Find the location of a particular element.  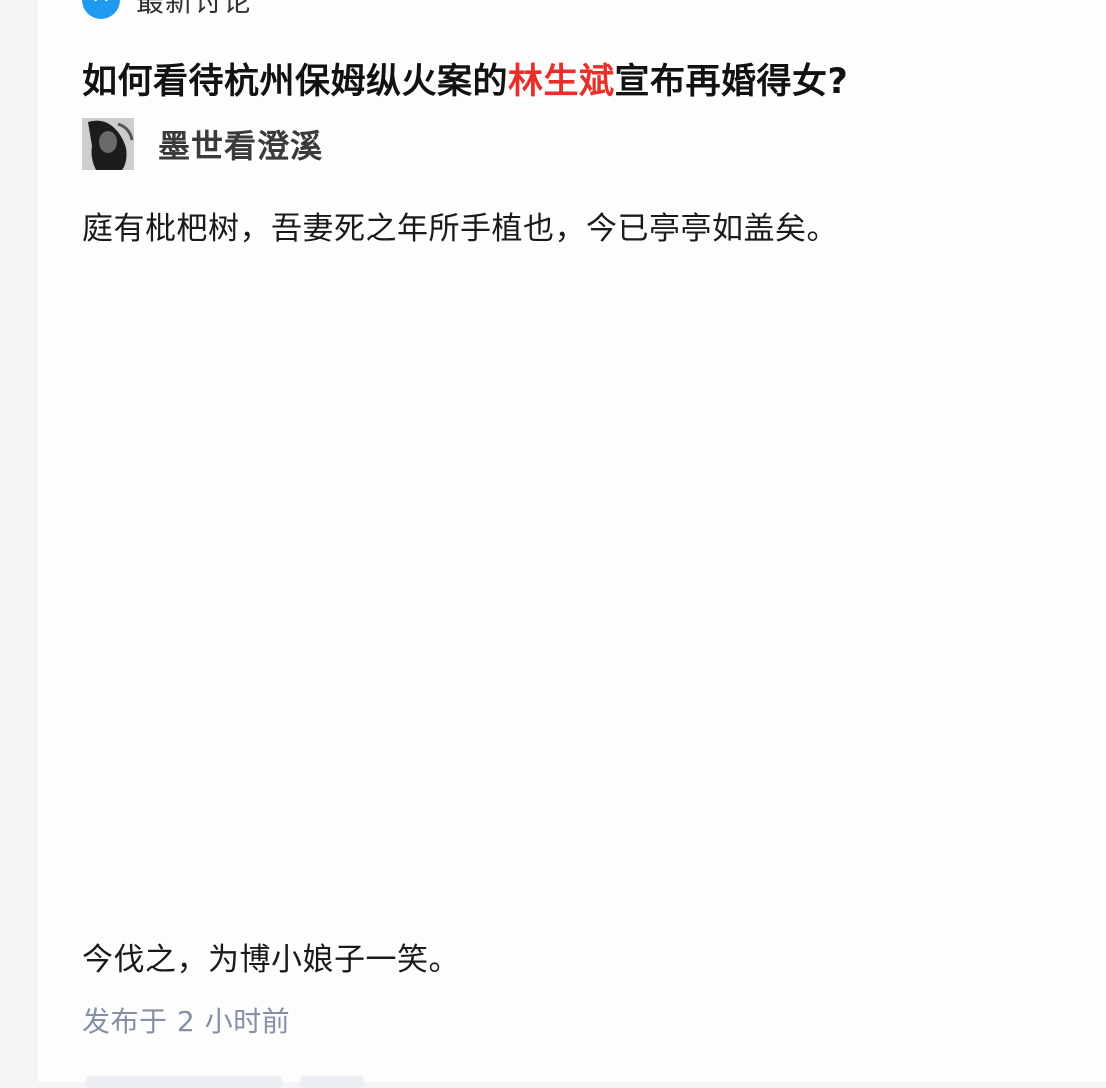

question-title: 如何看待杭州保姆纵火案的林生斌宣布再婚得女? is located at coordinates (465, 82).